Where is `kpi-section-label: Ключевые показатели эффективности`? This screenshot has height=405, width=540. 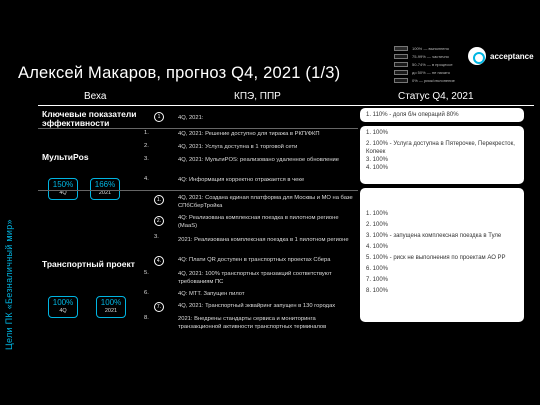 kpi-section-label: Ключевые показатели эффективности is located at coordinates (89, 118).